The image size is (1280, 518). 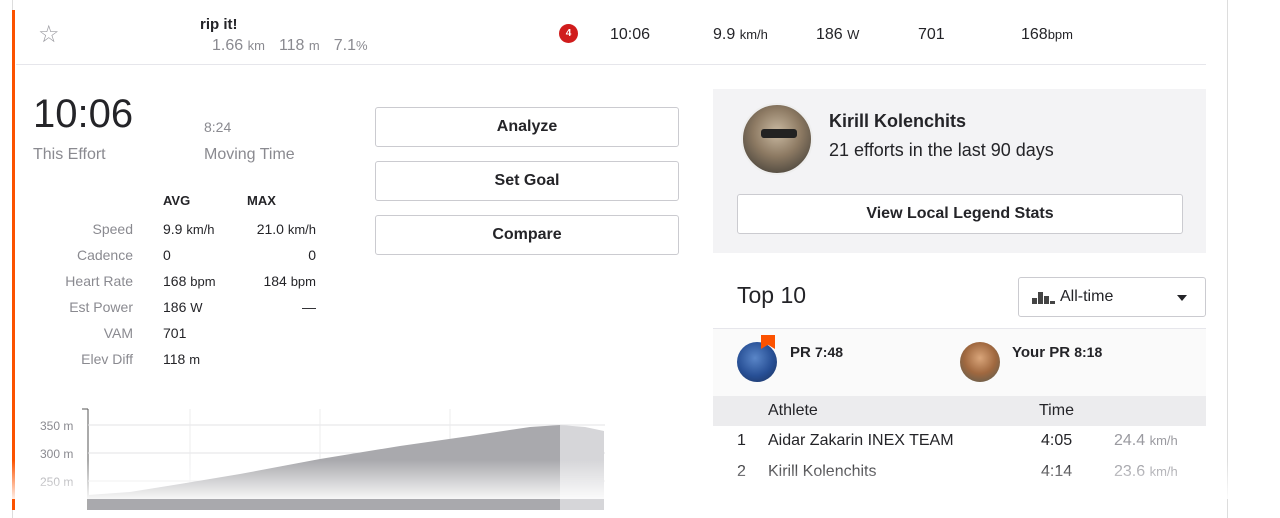 I want to click on stat-avg: 118 m, so click(x=182, y=359).